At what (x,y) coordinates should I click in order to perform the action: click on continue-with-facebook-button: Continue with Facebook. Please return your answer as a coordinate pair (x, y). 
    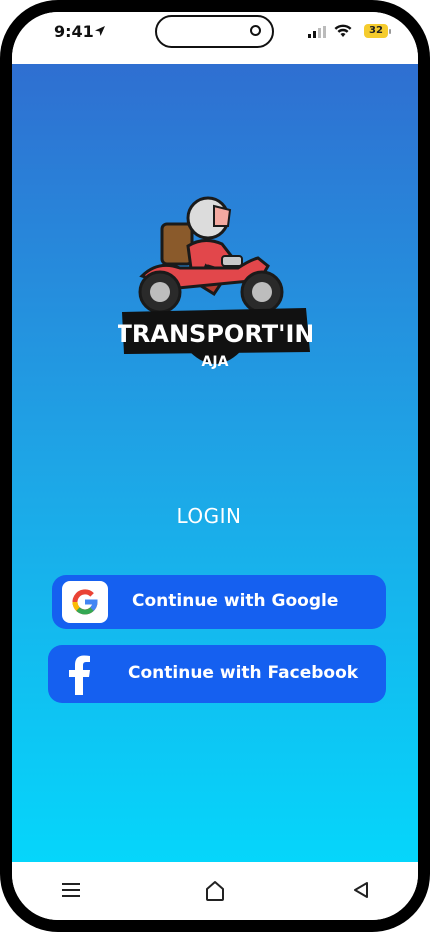
    Looking at the image, I should click on (217, 674).